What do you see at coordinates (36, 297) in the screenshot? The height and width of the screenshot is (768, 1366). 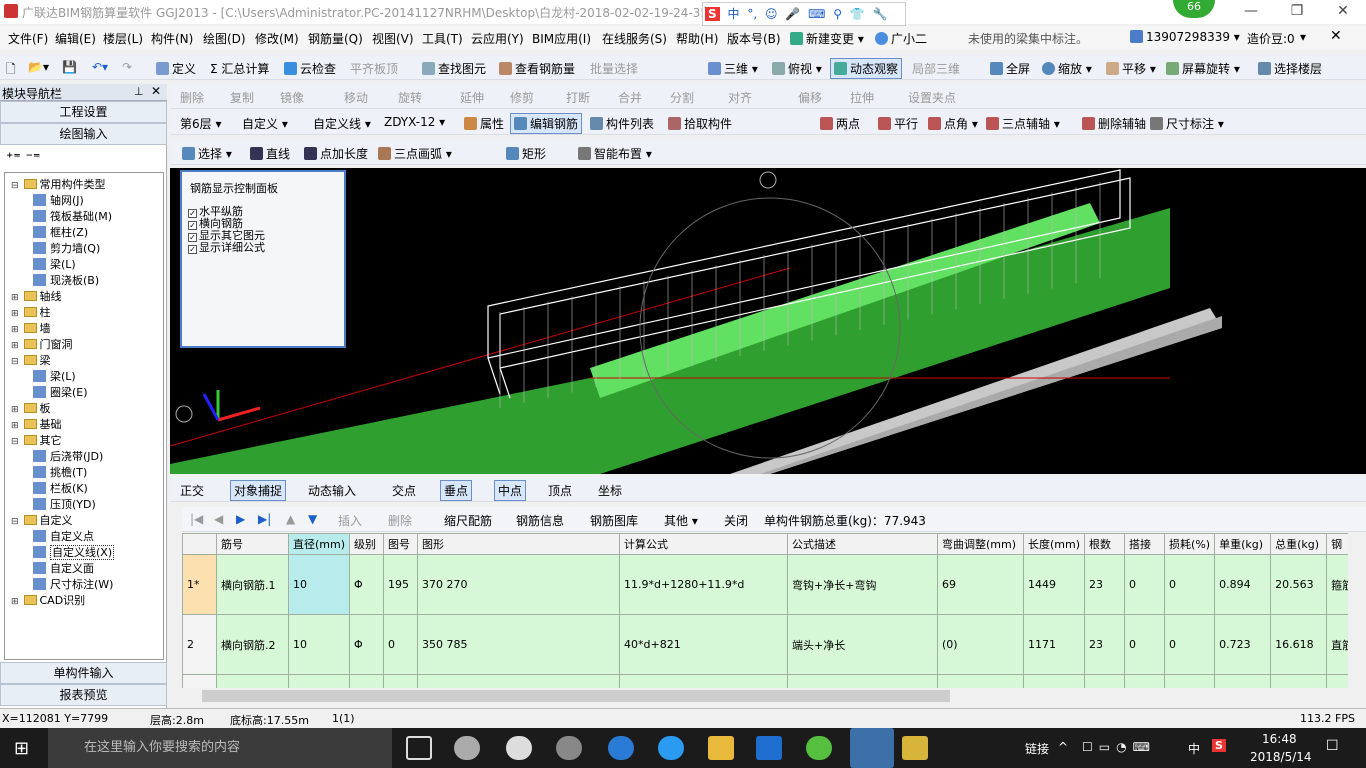 I see `tree-node: ⊞ 轴线` at bounding box center [36, 297].